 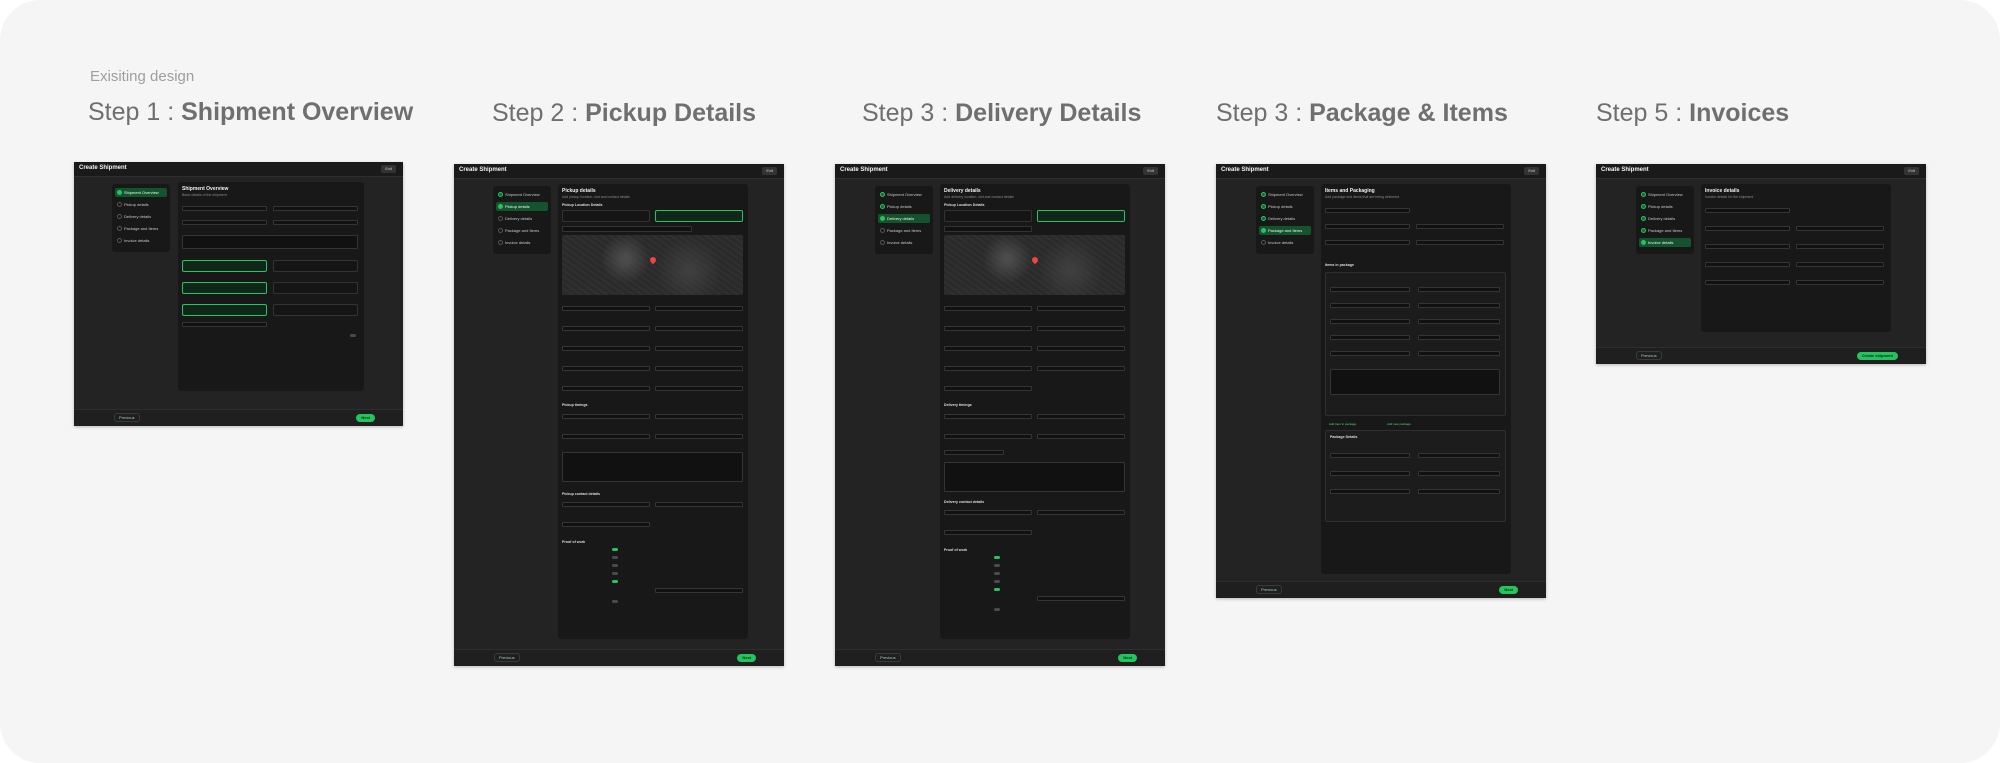 I want to click on package-height-field, so click(x=1370, y=491).